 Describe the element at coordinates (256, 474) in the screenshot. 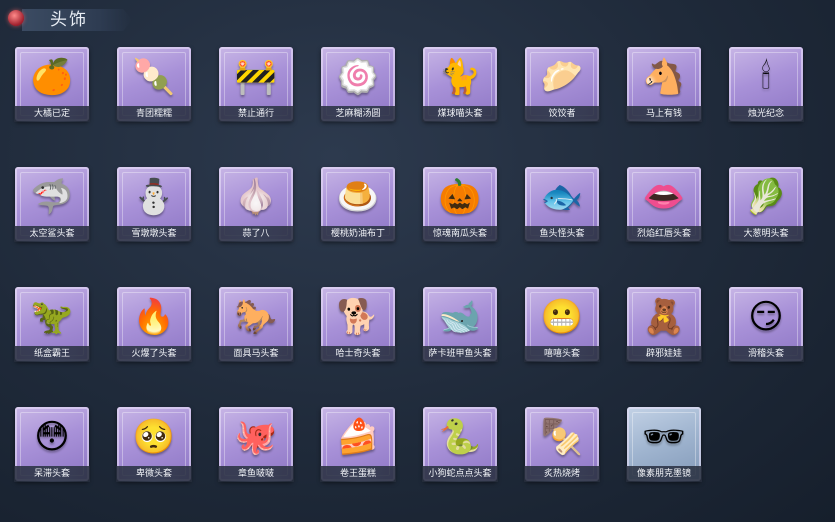

I see `item-label: 章鱼啵啵` at that location.